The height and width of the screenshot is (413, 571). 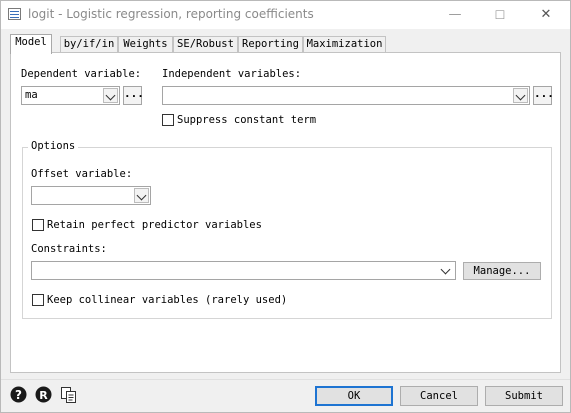 I want to click on submit-button: Submit, so click(x=524, y=396).